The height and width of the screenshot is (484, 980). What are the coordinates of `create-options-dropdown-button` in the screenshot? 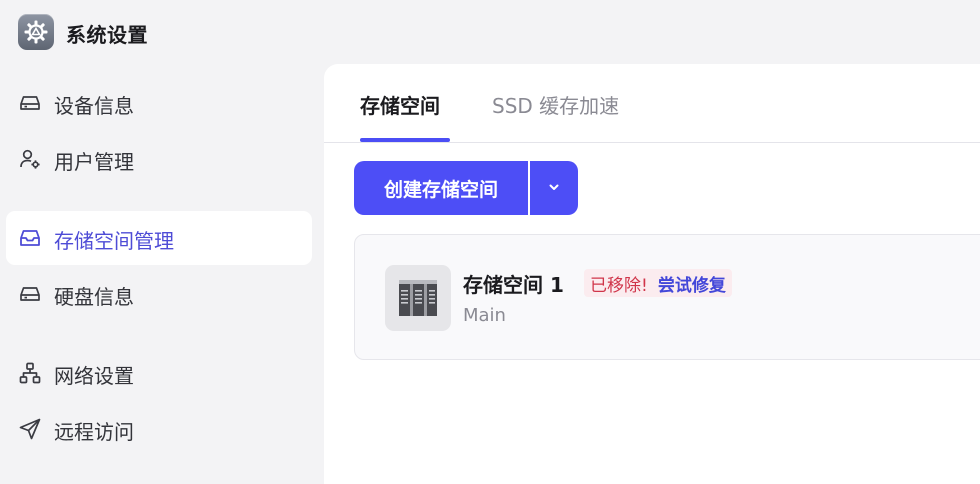 It's located at (554, 188).